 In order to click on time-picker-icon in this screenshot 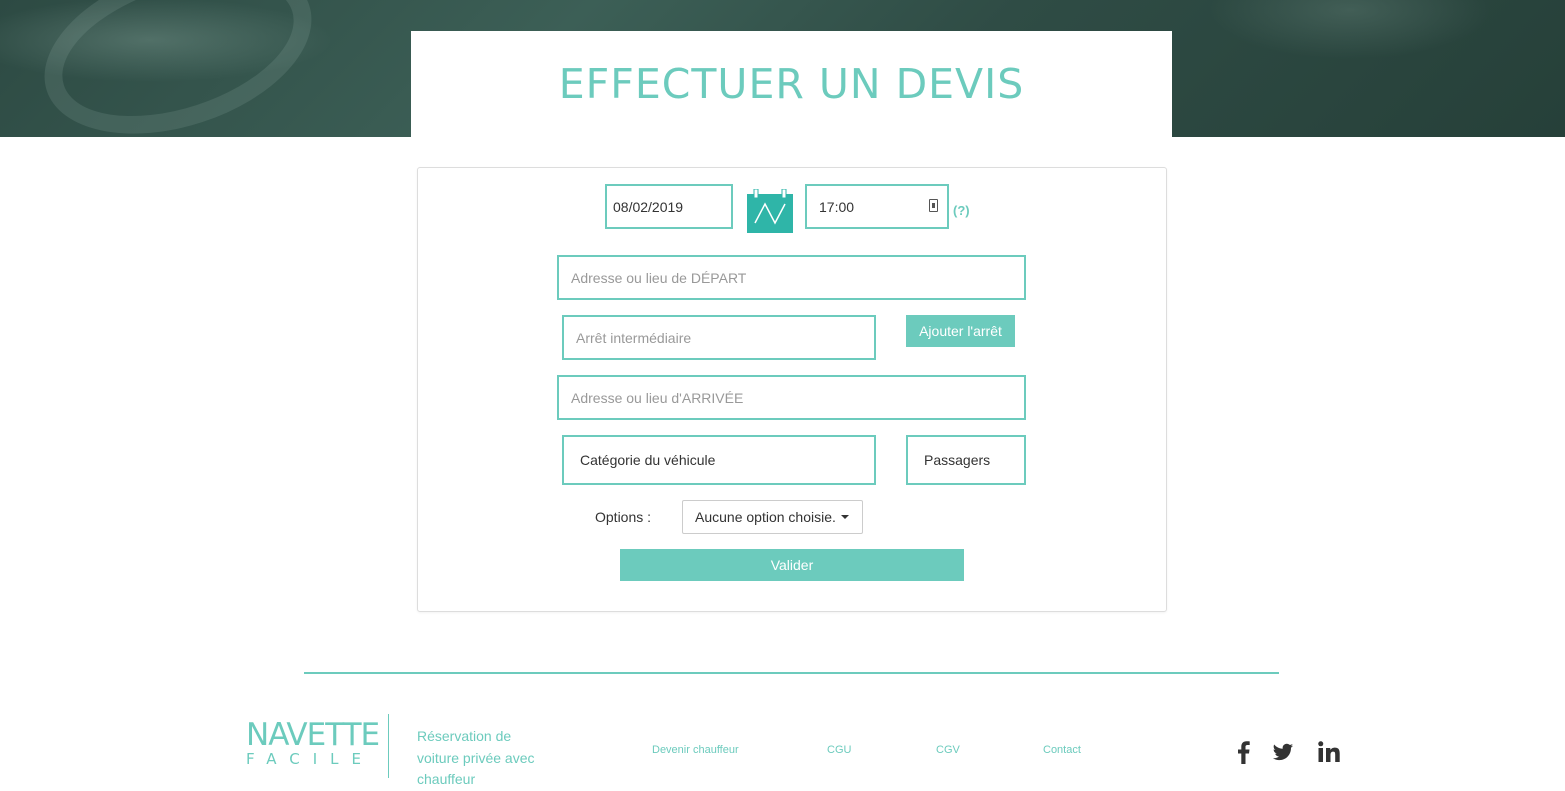, I will do `click(933, 205)`.